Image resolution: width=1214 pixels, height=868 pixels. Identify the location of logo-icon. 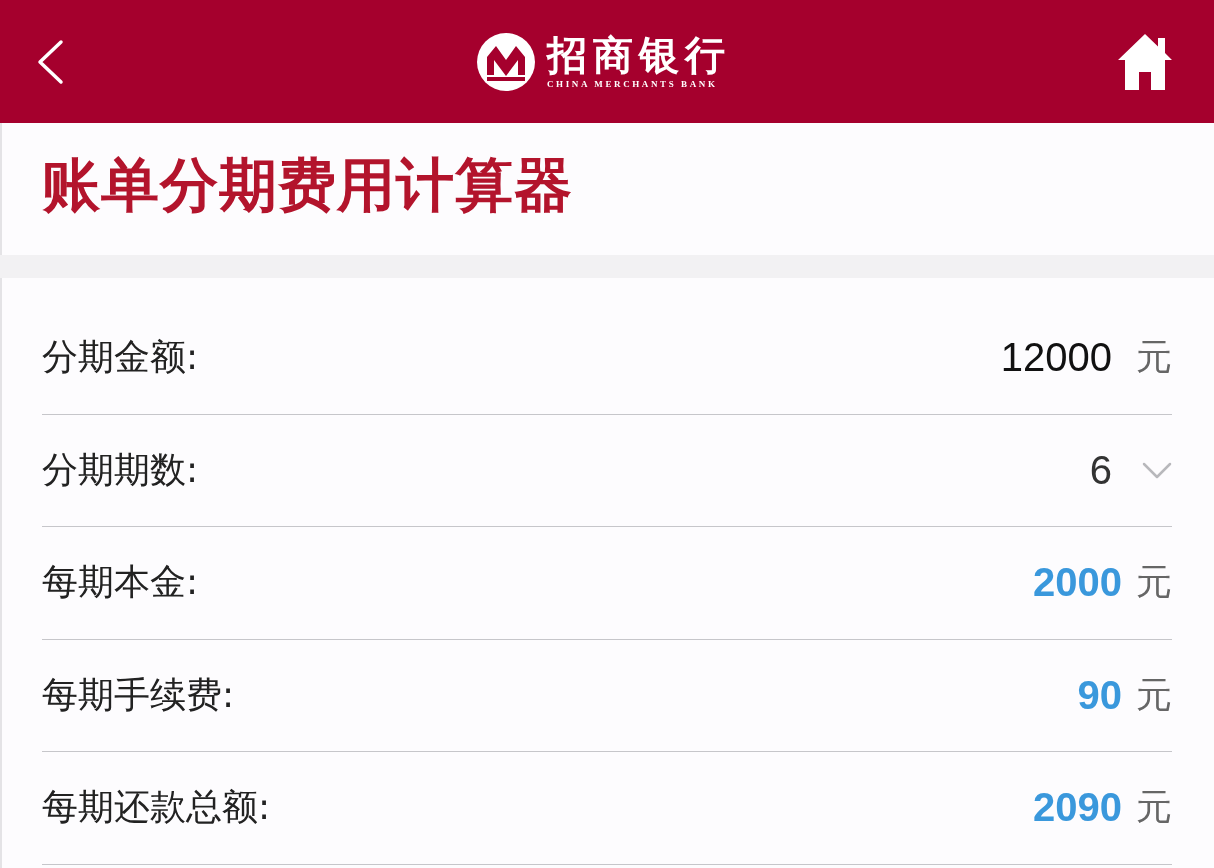
(506, 61).